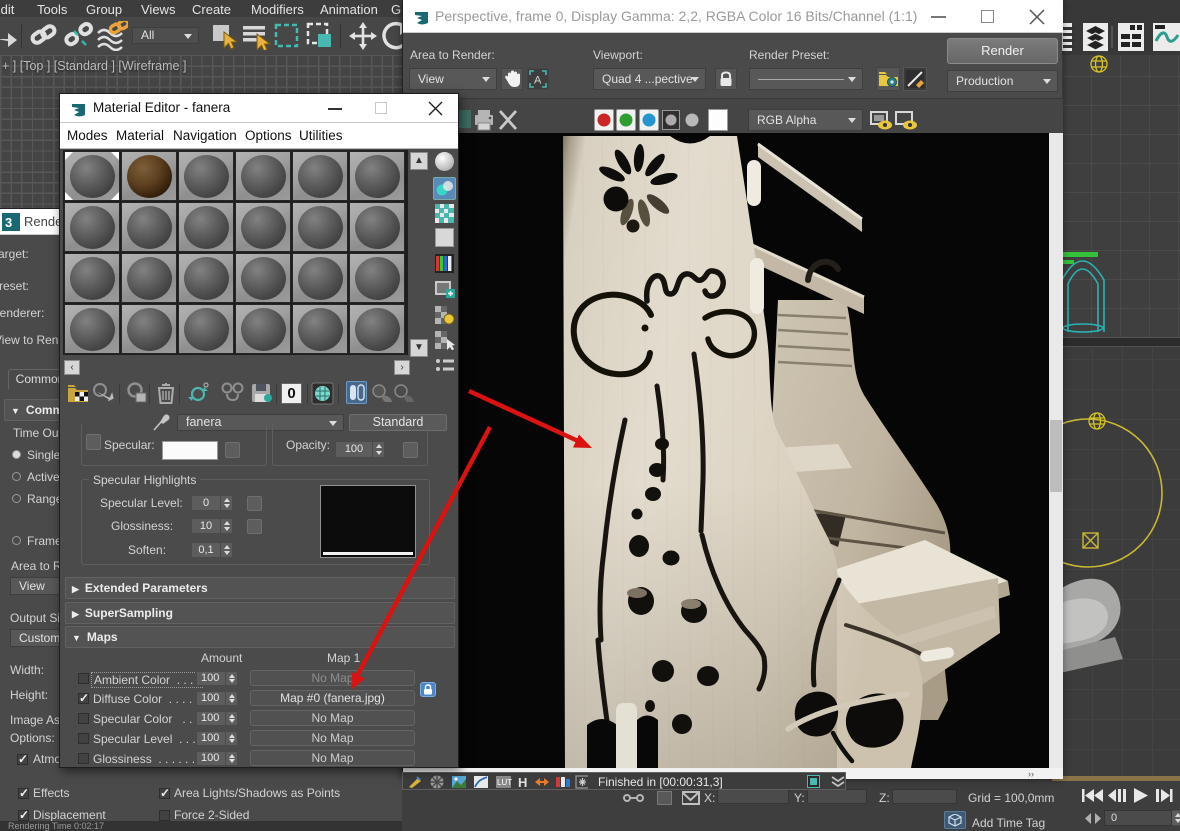 This screenshot has width=1180, height=831. Describe the element at coordinates (8, 222) in the screenshot. I see `svg-text: 3` at that location.